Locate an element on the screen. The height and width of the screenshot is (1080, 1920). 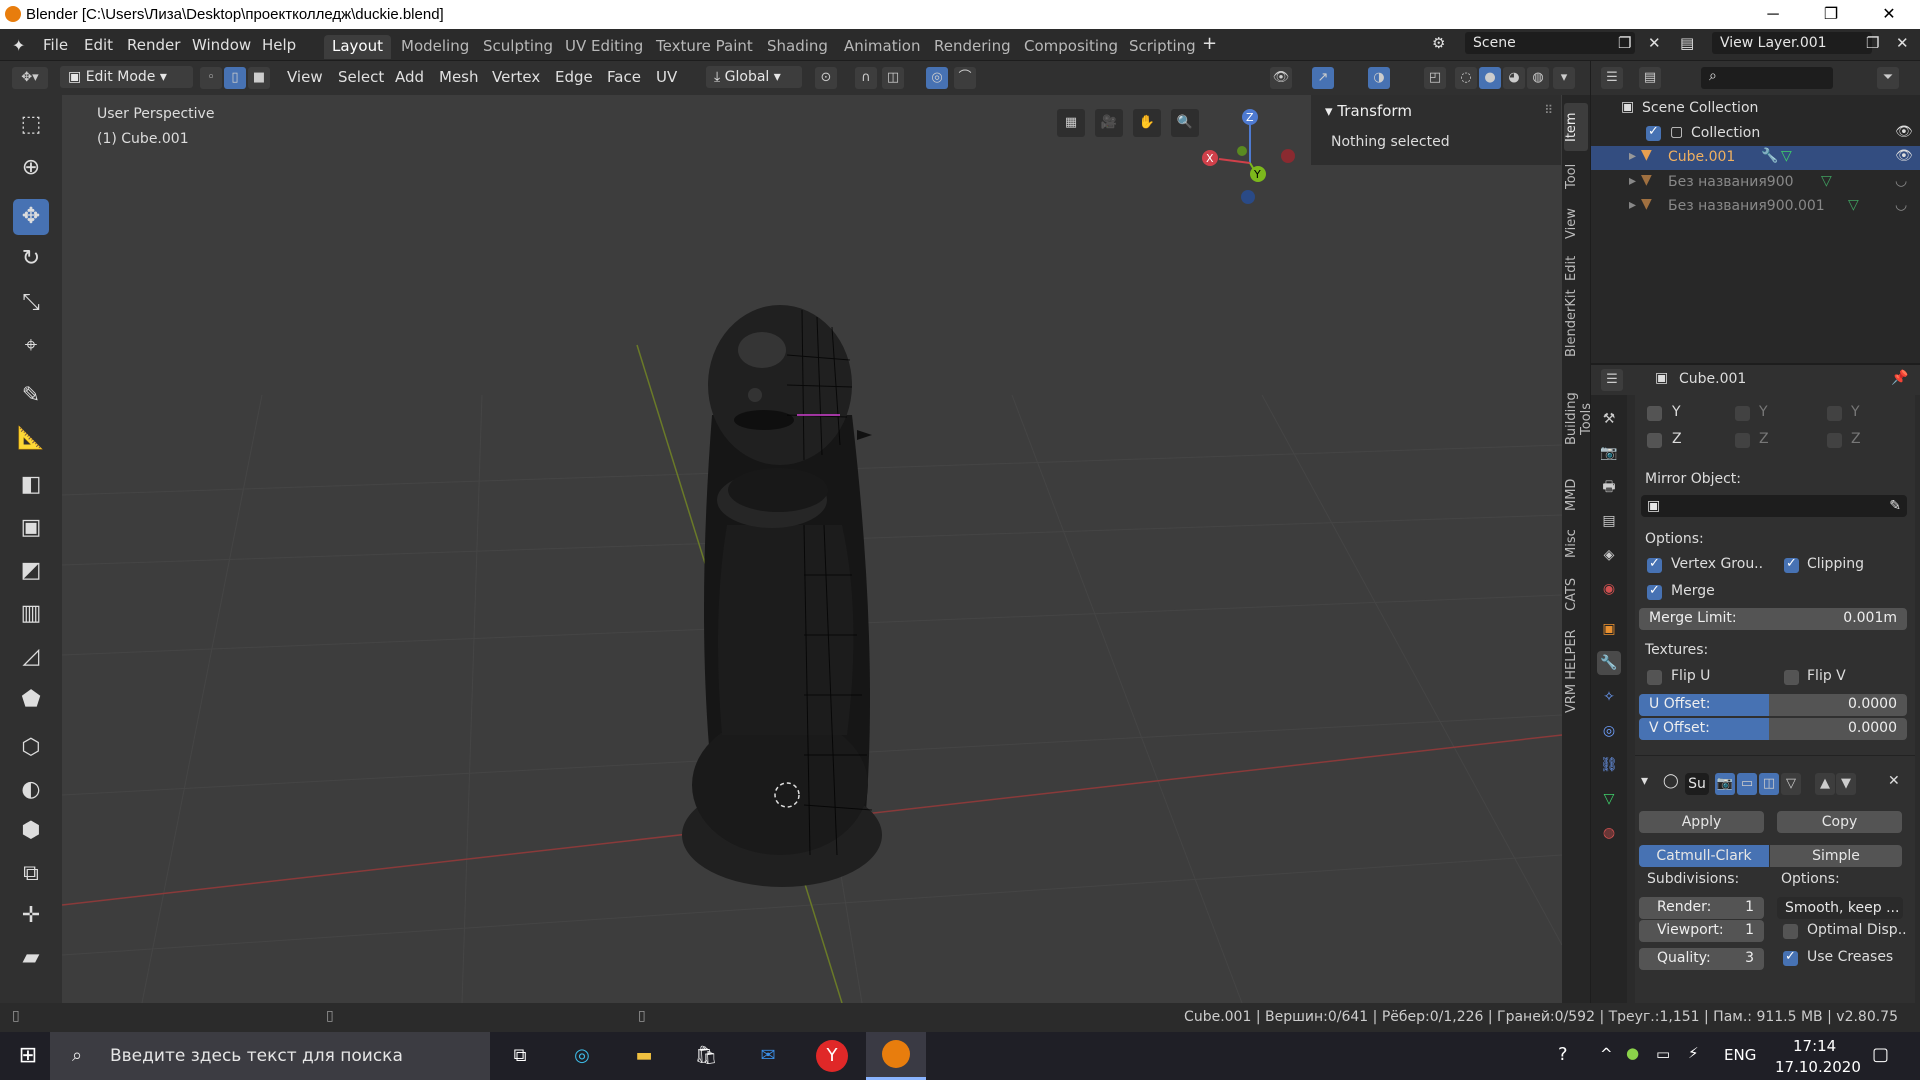
scene-icon: ⚙ is located at coordinates (1438, 43).